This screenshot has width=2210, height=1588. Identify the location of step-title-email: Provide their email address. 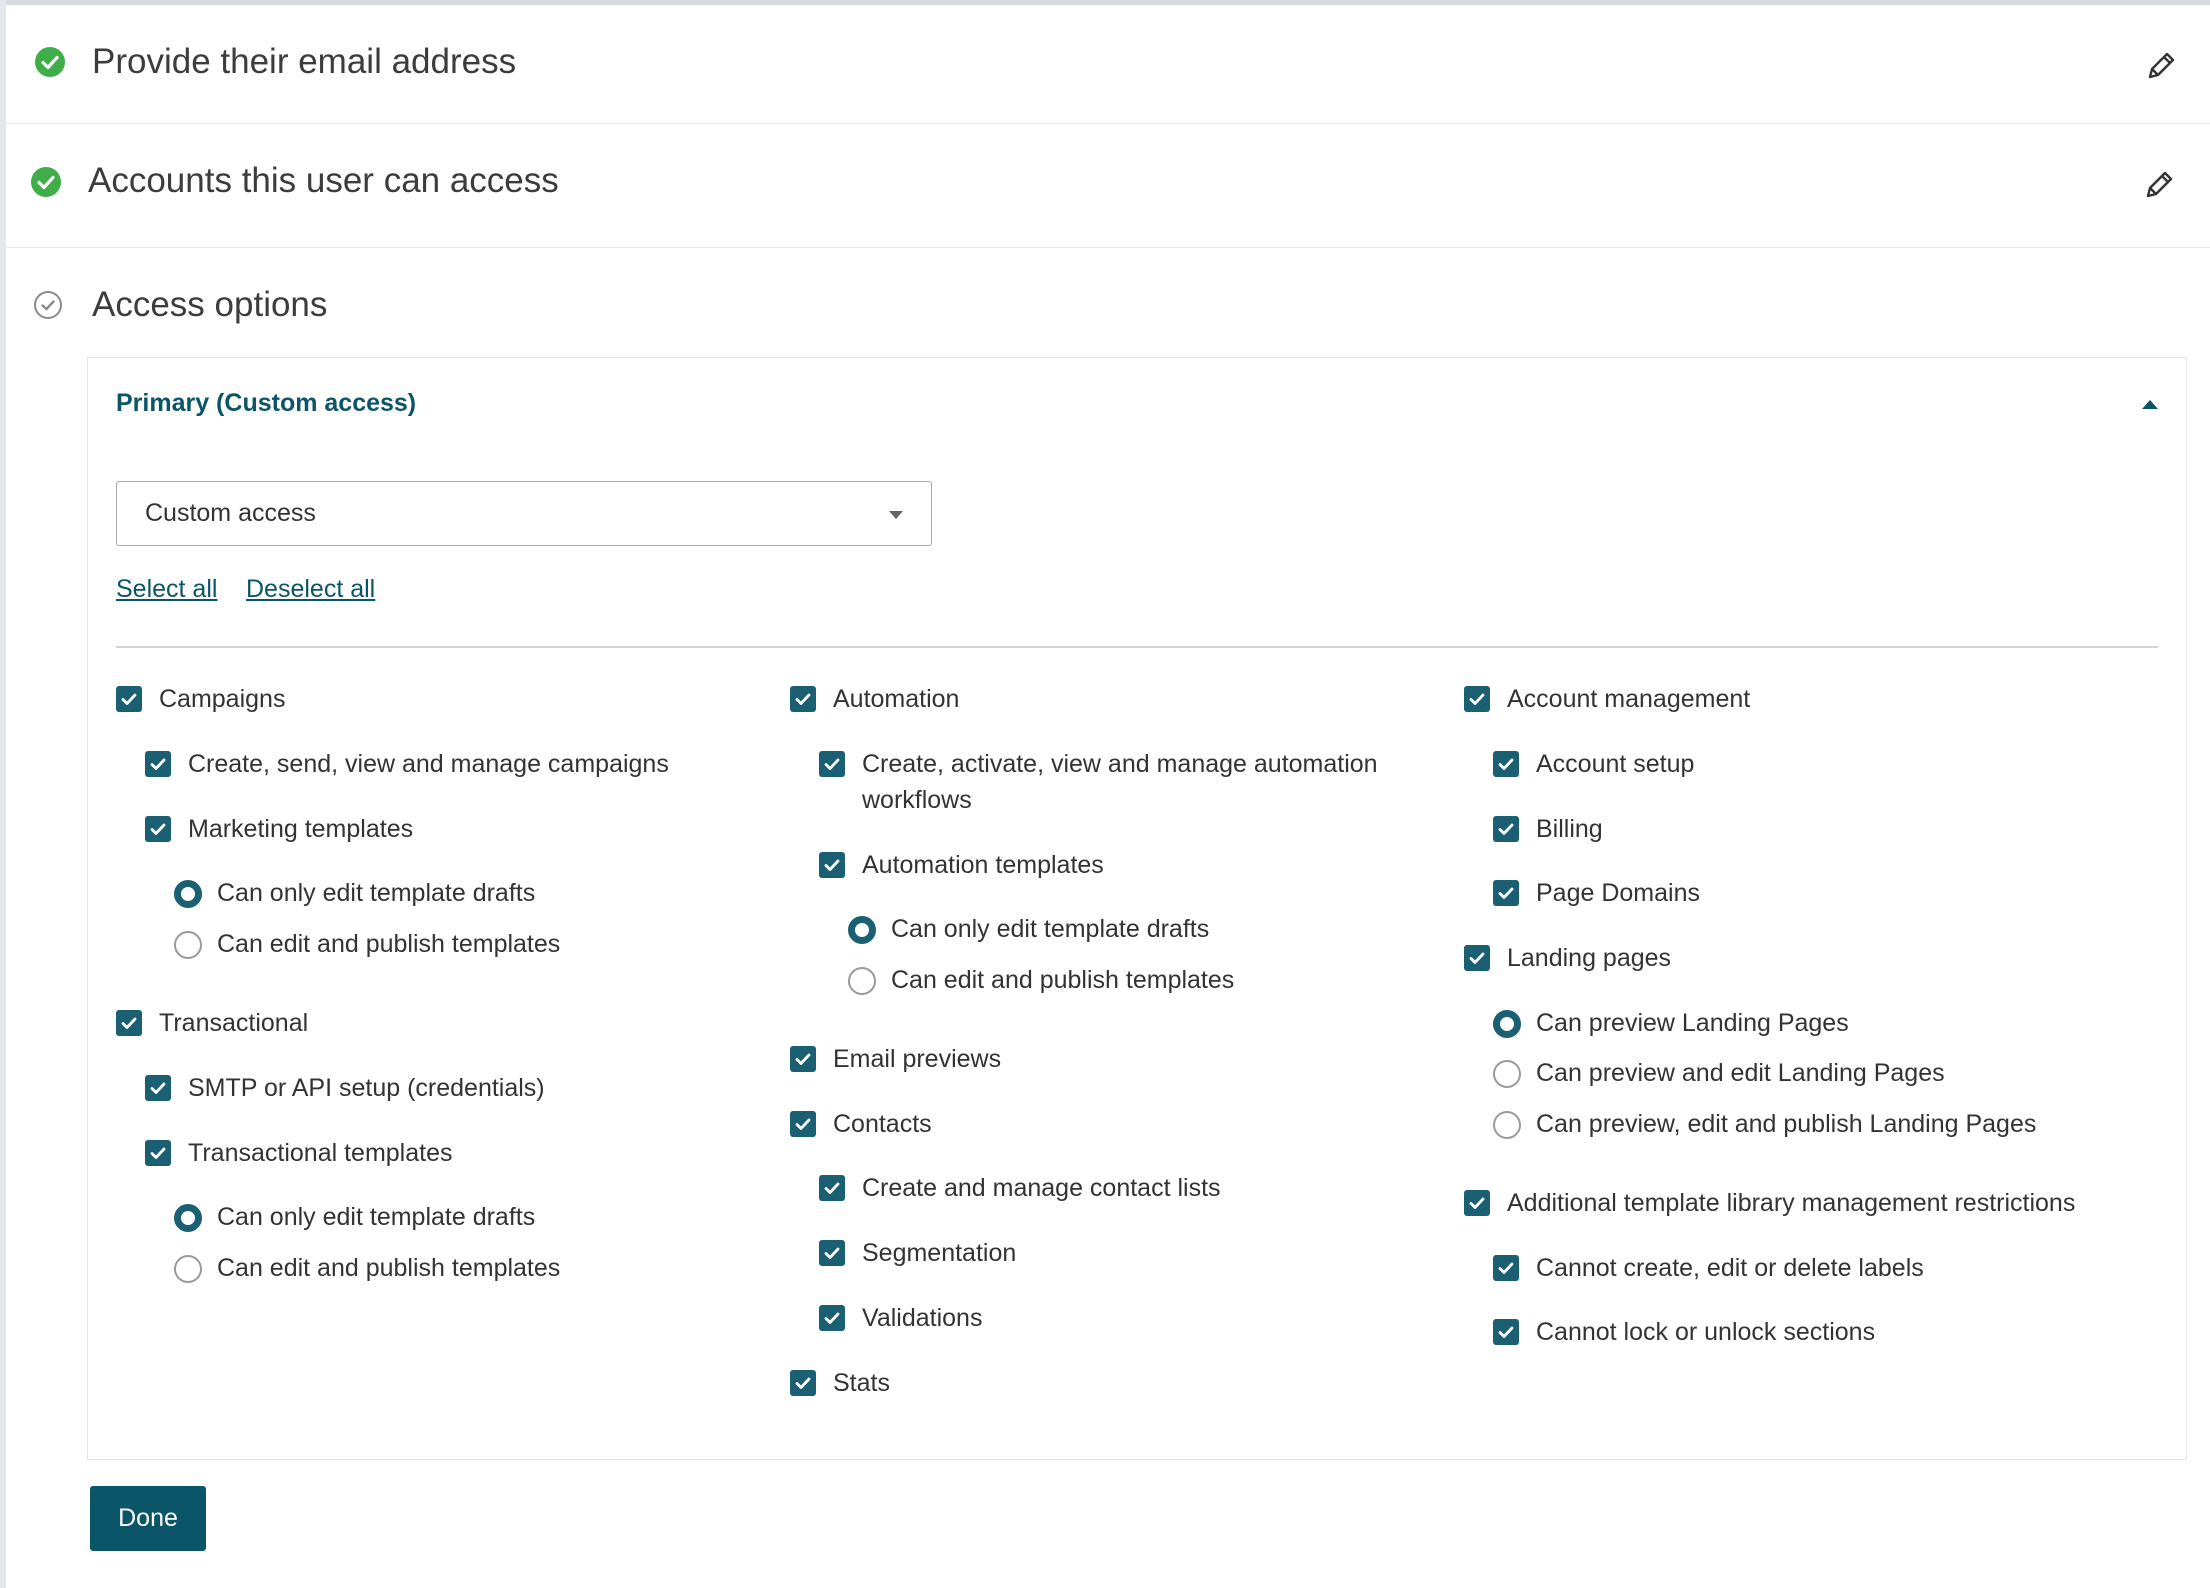
(304, 61).